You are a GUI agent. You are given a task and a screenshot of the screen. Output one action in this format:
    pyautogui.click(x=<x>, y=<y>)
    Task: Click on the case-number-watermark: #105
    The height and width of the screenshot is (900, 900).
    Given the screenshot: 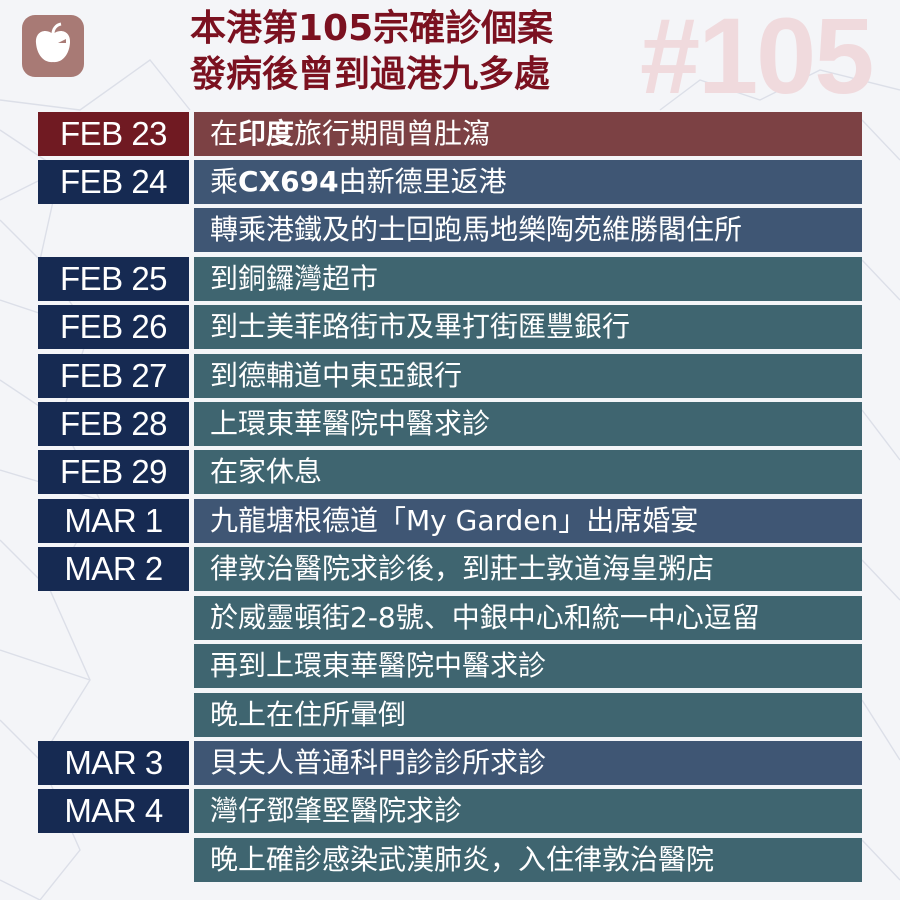 What is the action you would take?
    pyautogui.click(x=757, y=58)
    